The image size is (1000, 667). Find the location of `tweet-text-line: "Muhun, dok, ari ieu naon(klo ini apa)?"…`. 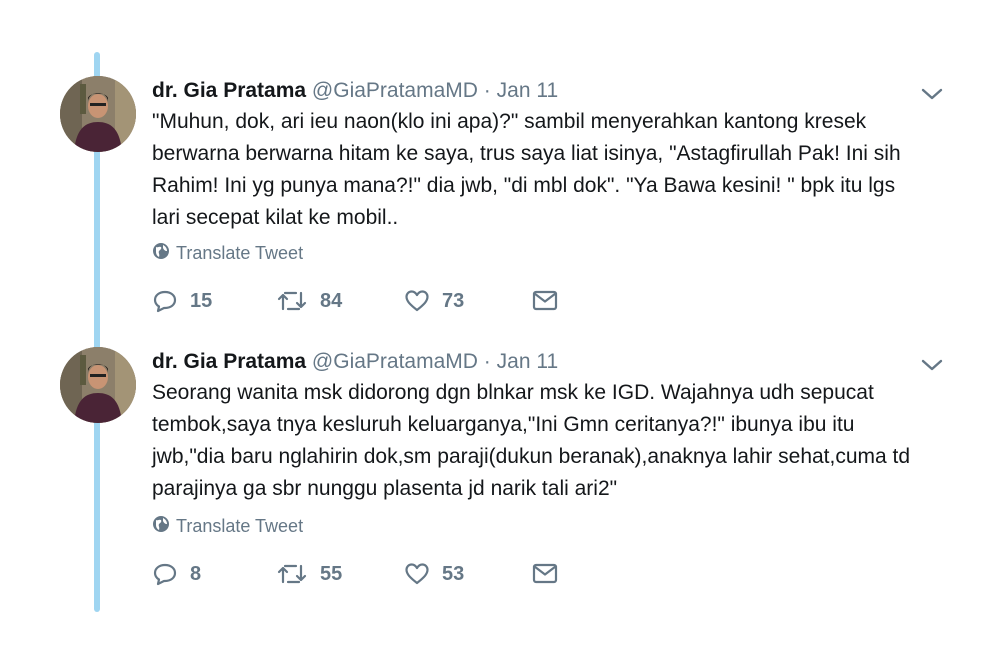

tweet-text-line: "Muhun, dok, ari ieu naon(klo ini apa)?"… is located at coordinates (509, 121).